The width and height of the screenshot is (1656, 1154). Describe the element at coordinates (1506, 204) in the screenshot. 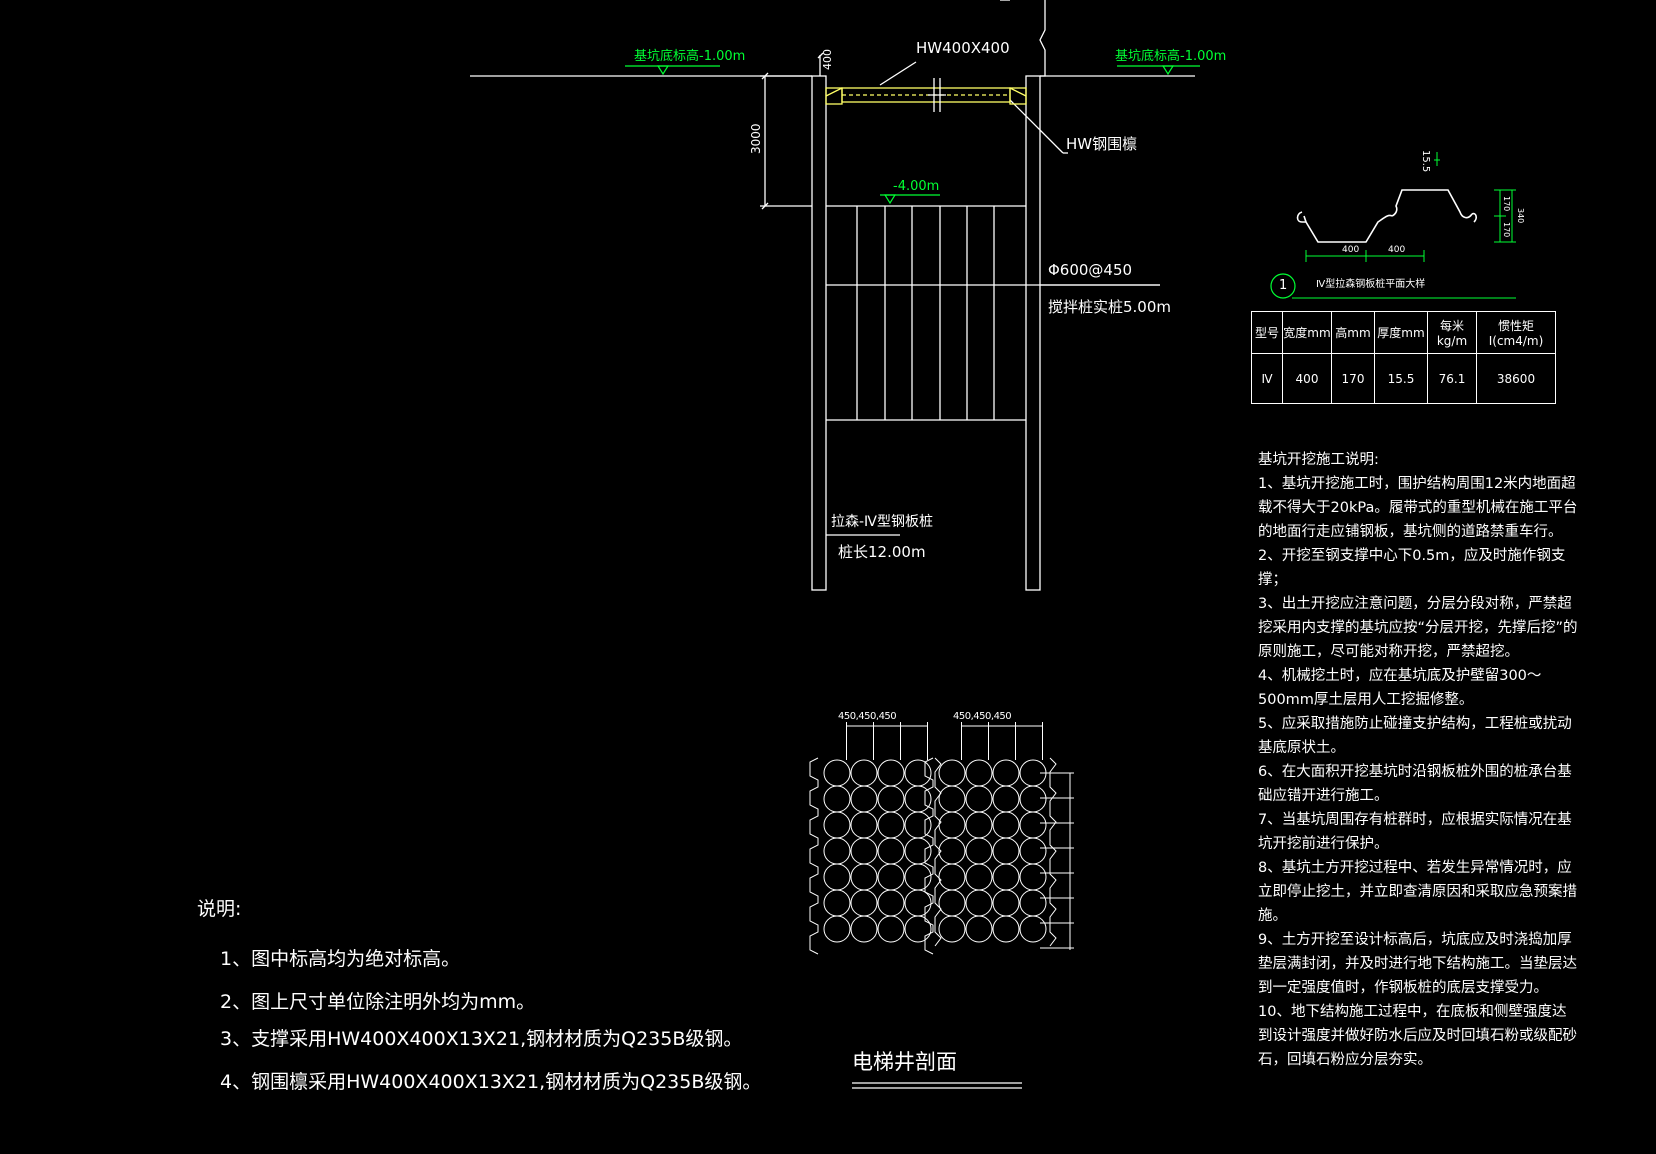

I see `profile-dim-h1: 170` at that location.